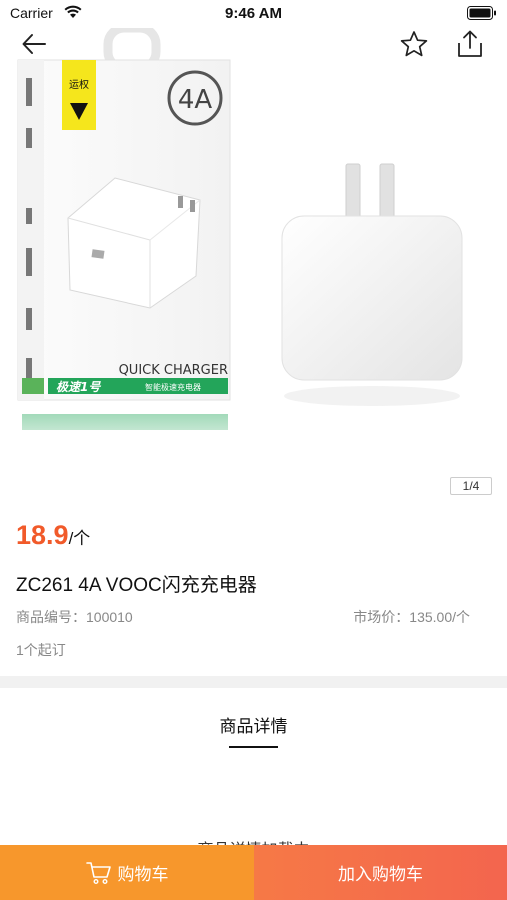 This screenshot has height=900, width=507. What do you see at coordinates (411, 617) in the screenshot?
I see `market-price: 市场价：135.00/个` at bounding box center [411, 617].